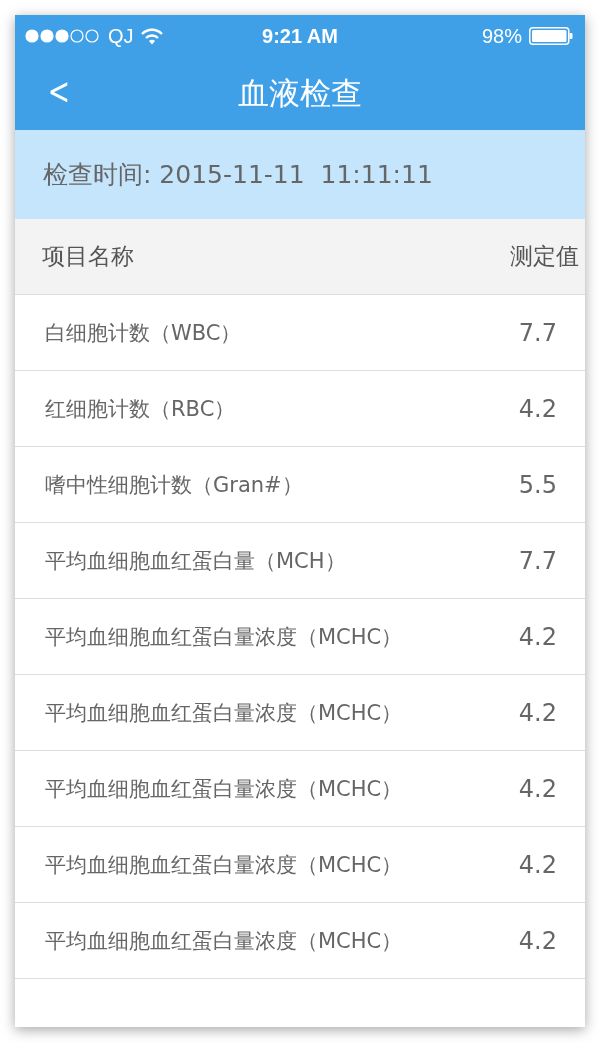  I want to click on item-name: 平均血细胞血红蛋白量（MCH）, so click(195, 561).